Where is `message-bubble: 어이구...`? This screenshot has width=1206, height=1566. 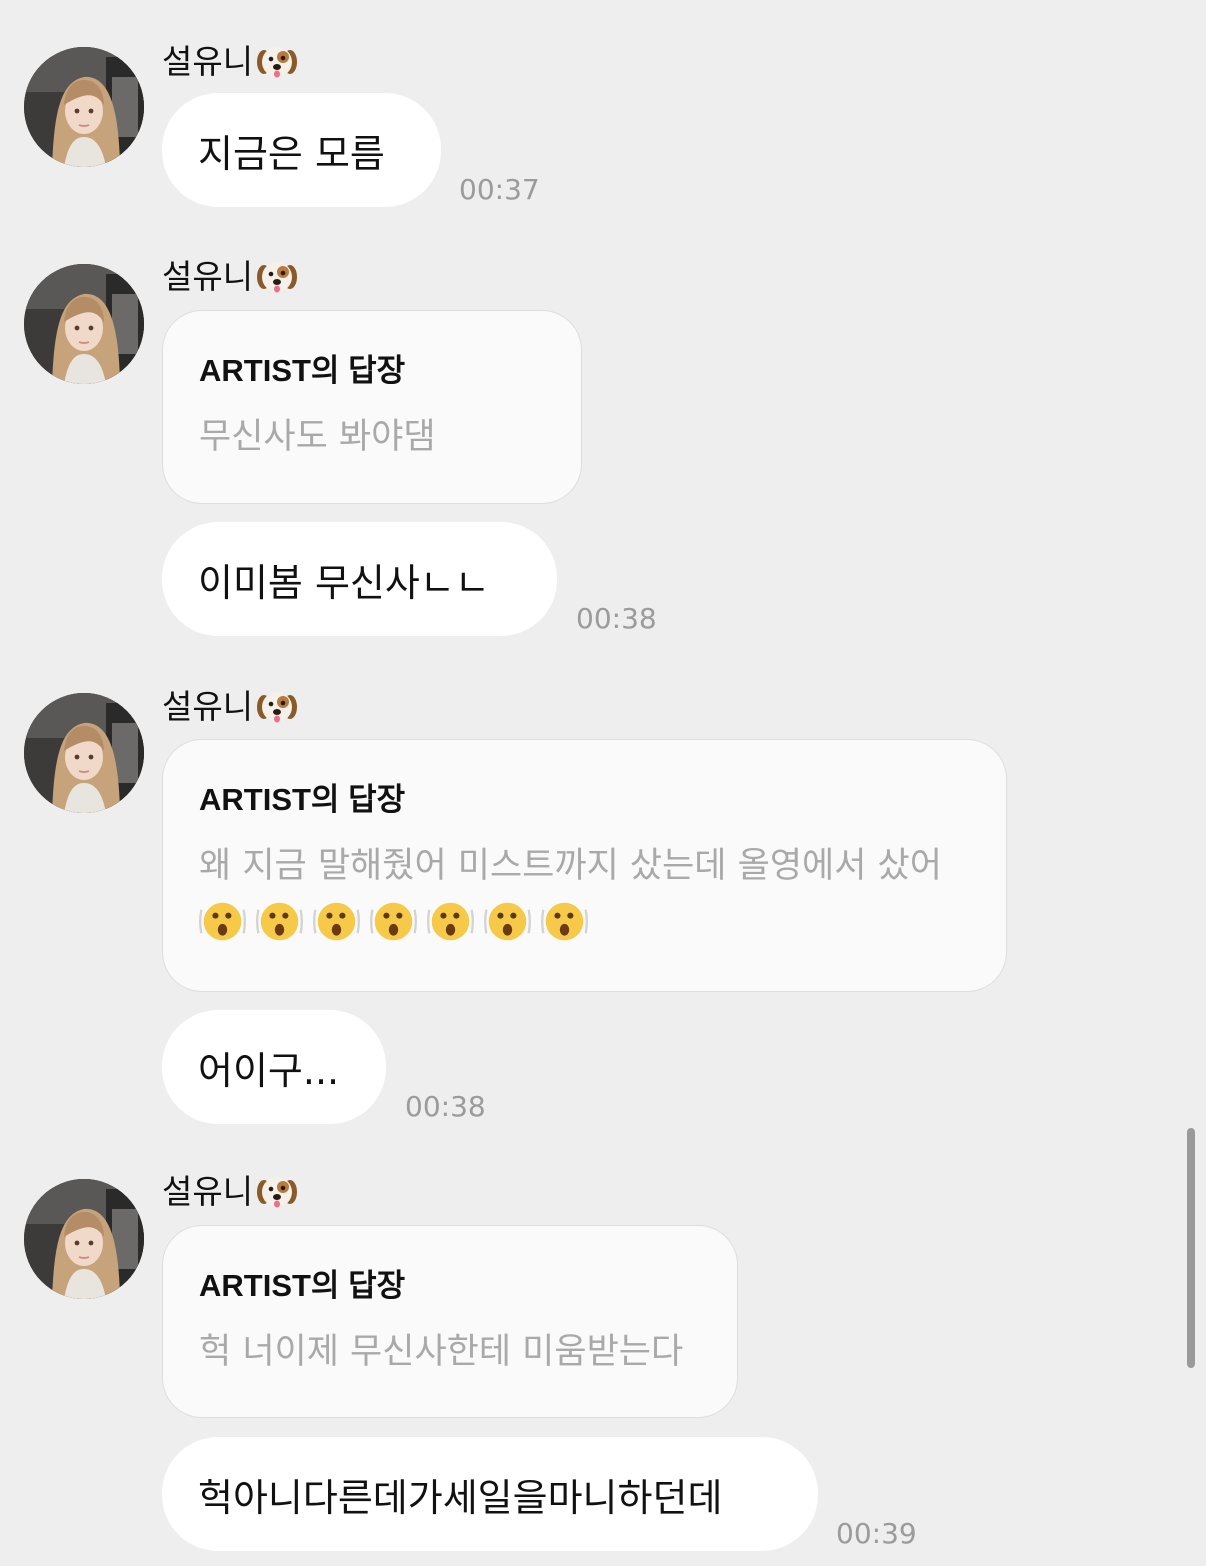
message-bubble: 어이구... is located at coordinates (274, 1067).